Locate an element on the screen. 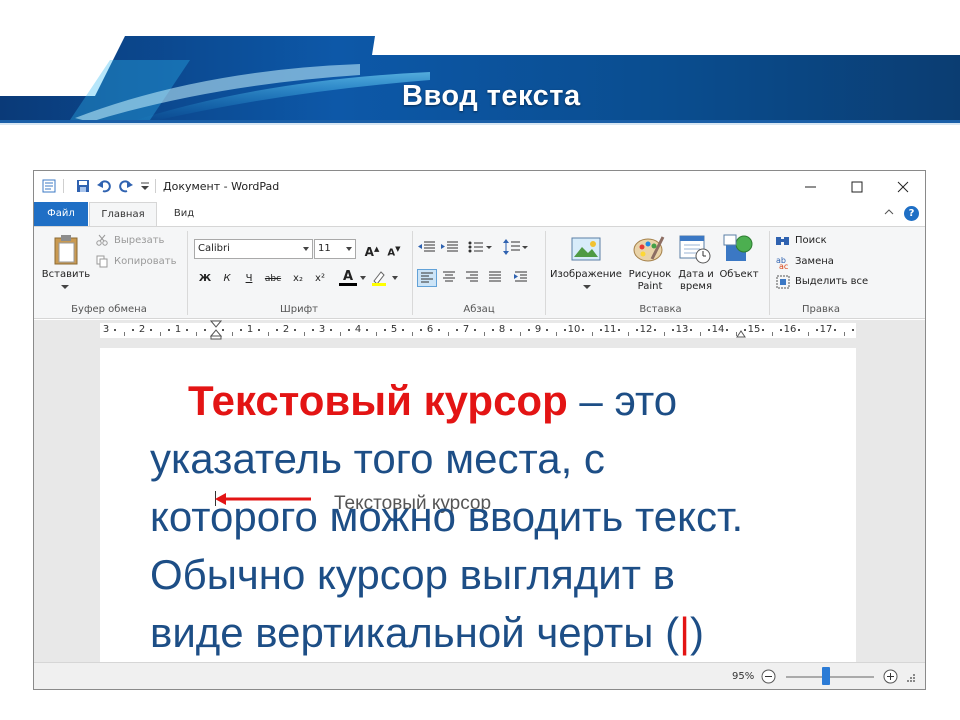 The image size is (960, 720). insert-paint-drawing-button: Рисунок Paint is located at coordinates (650, 281).